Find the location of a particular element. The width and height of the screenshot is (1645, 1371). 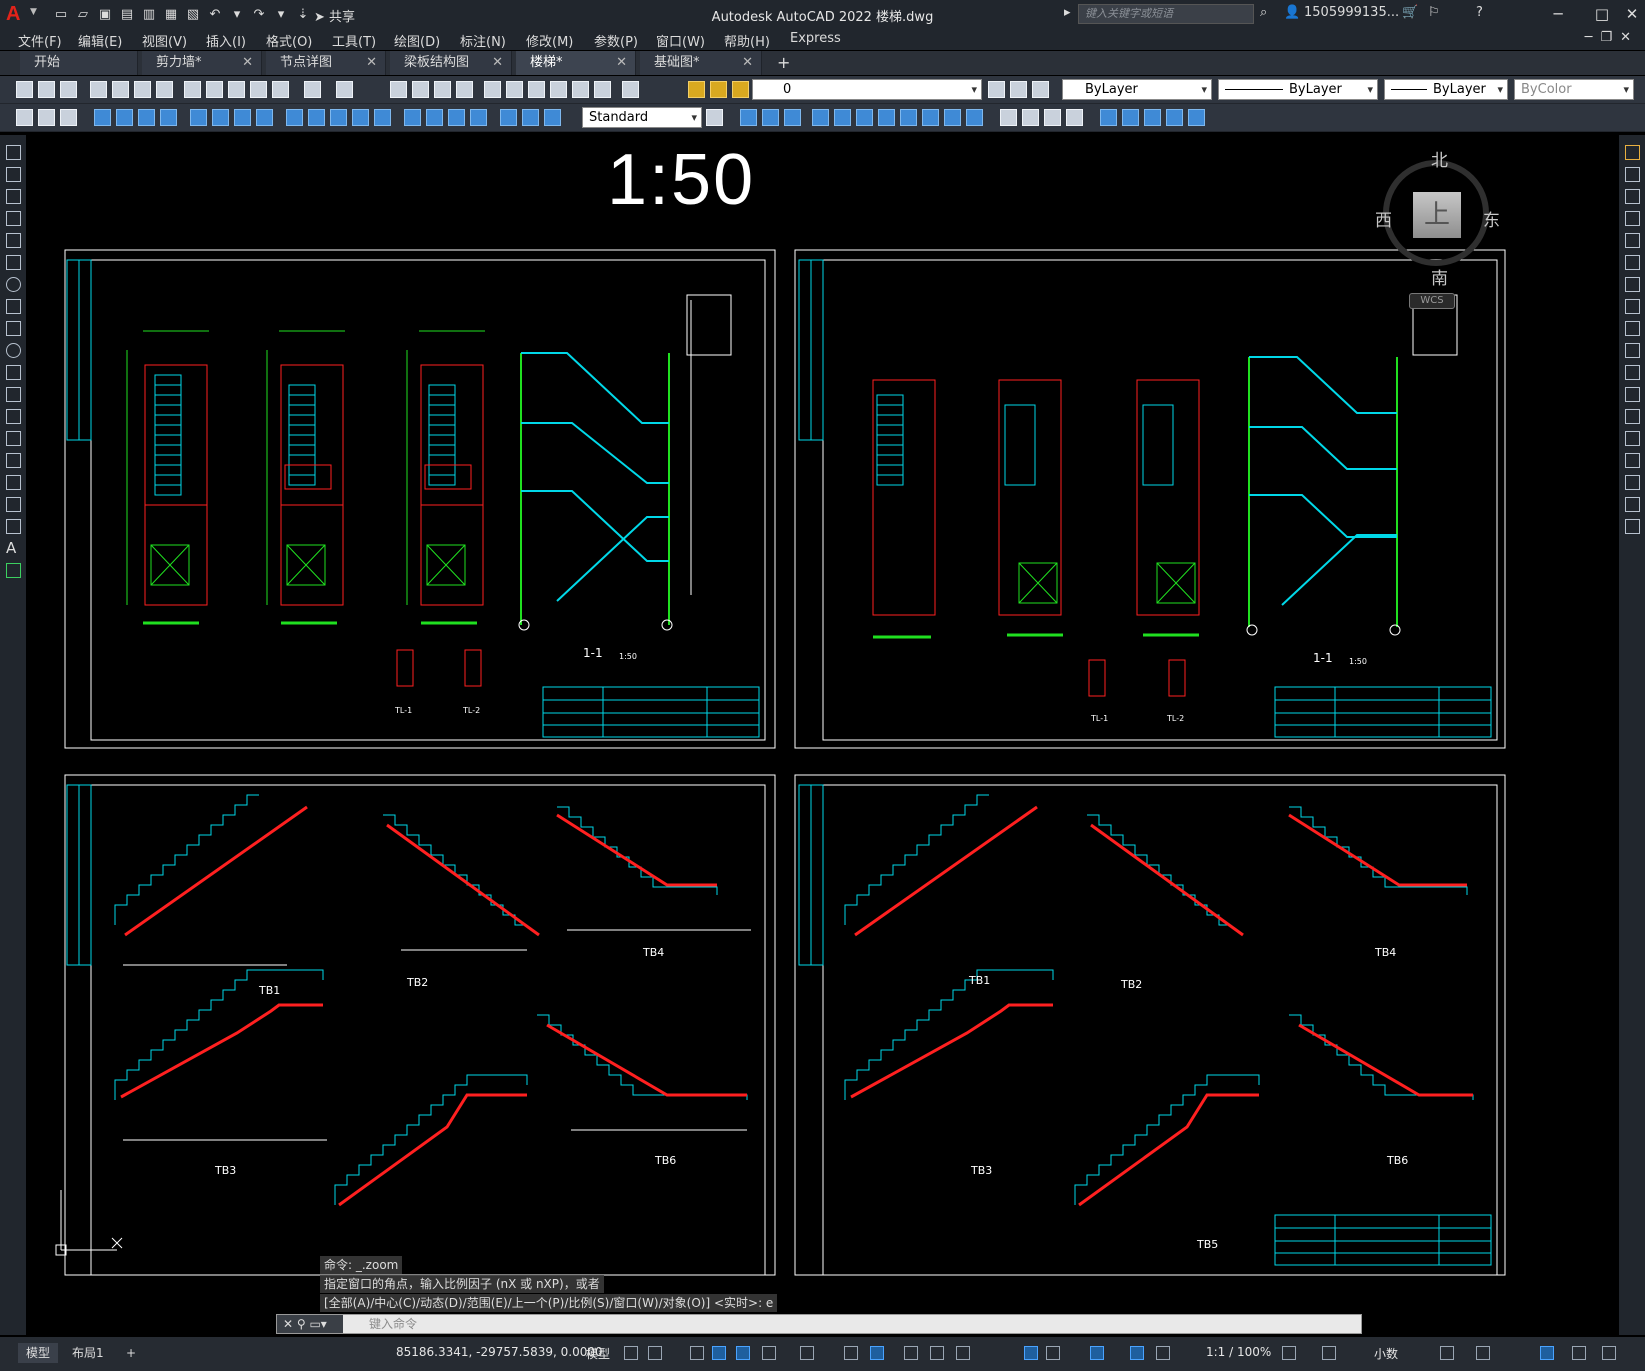

dynamic-ucs-icon is located at coordinates (1053, 1353).